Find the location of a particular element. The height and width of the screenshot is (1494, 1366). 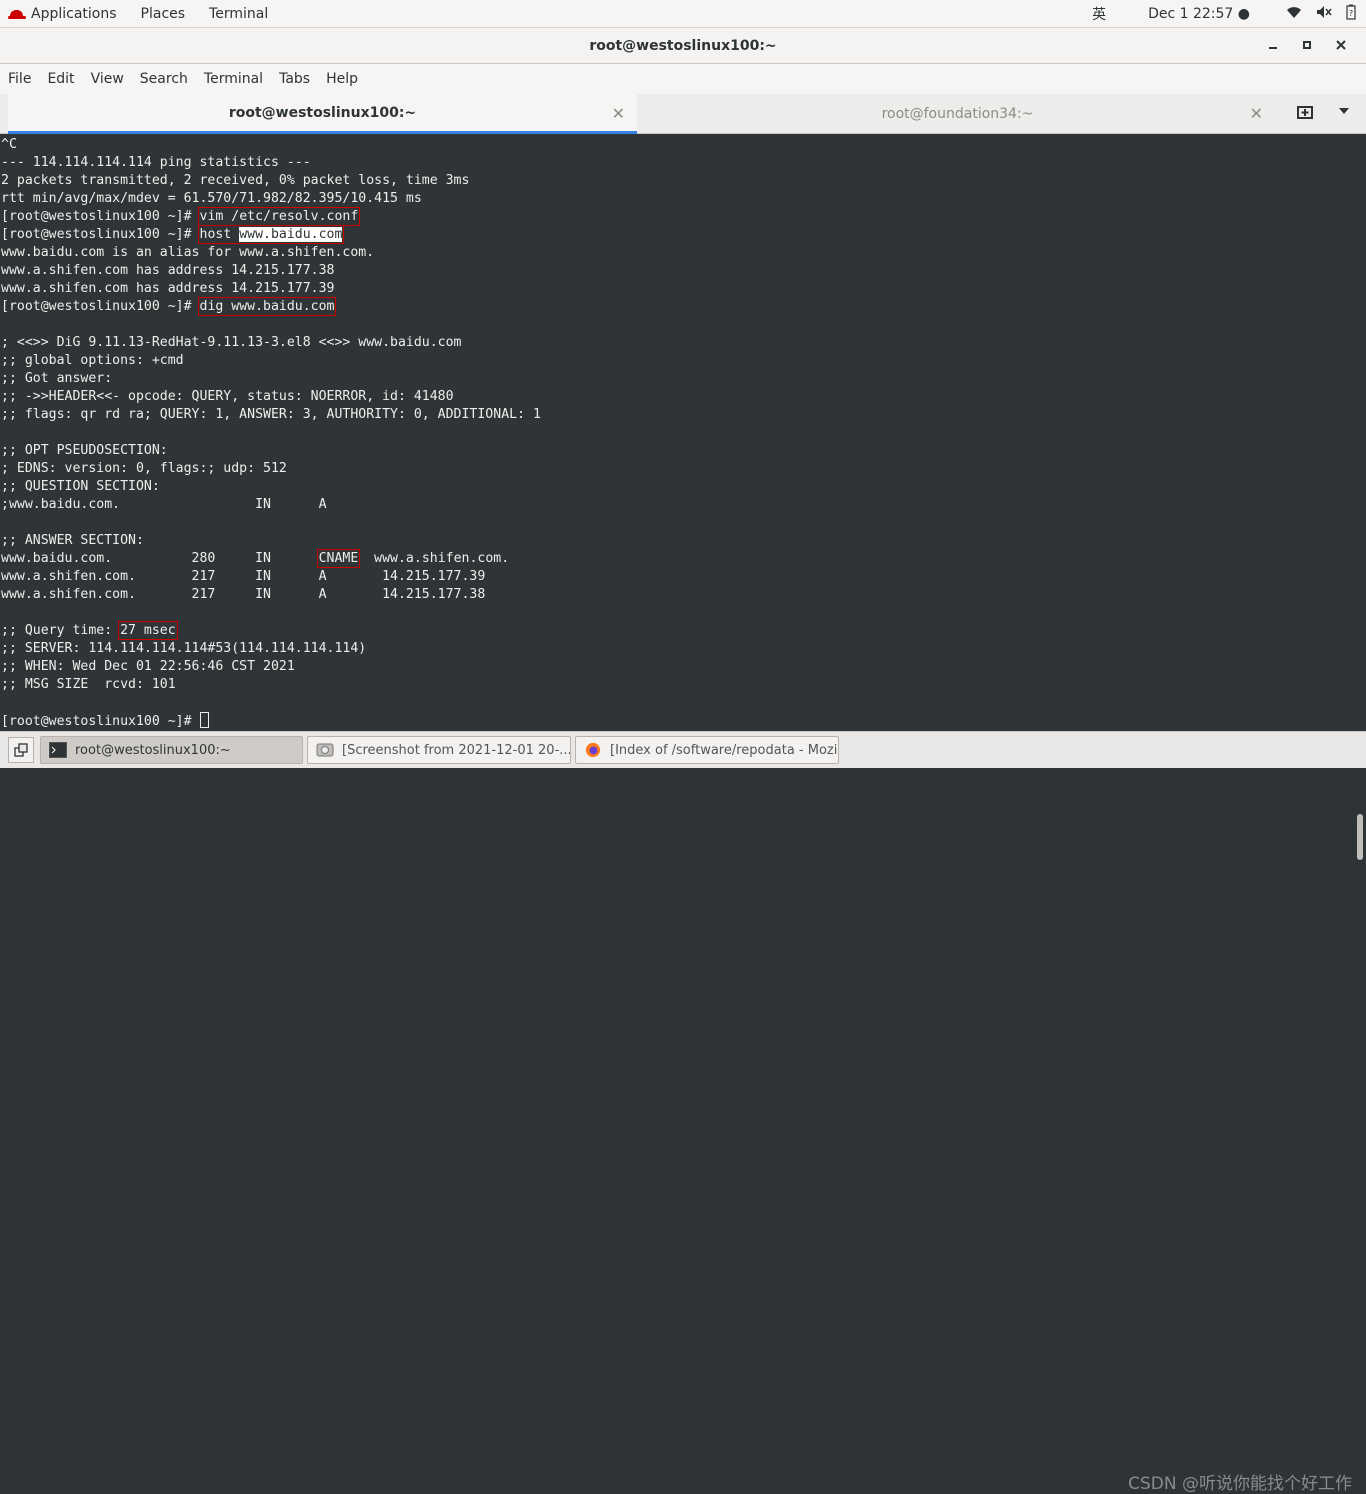

terminal-line: www.a.shifen.com. 217 IN A 14.215.177.38 is located at coordinates (243, 594).